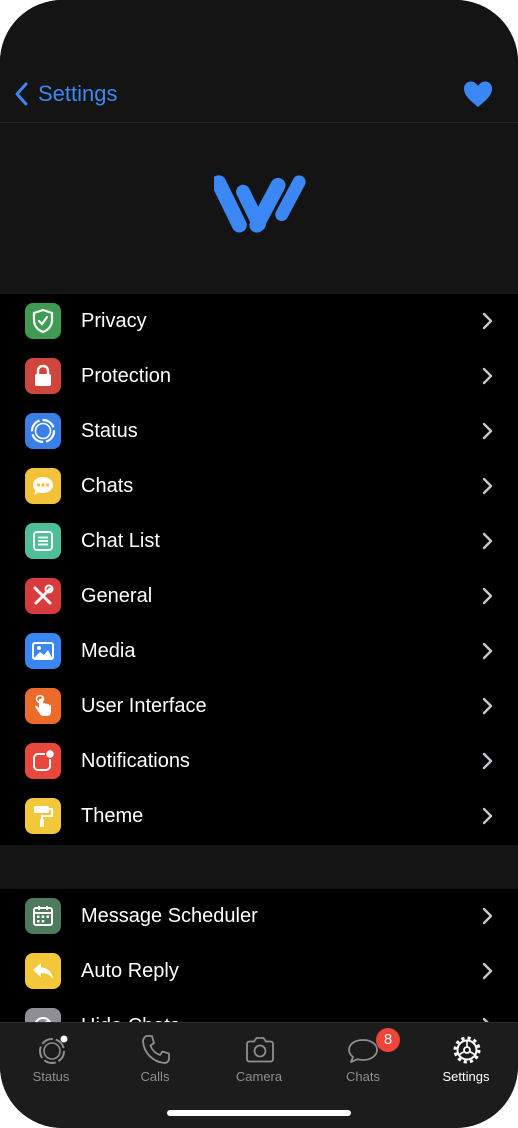 The height and width of the screenshot is (1128, 518). What do you see at coordinates (130, 971) in the screenshot?
I see `row-label: Auto Reply` at bounding box center [130, 971].